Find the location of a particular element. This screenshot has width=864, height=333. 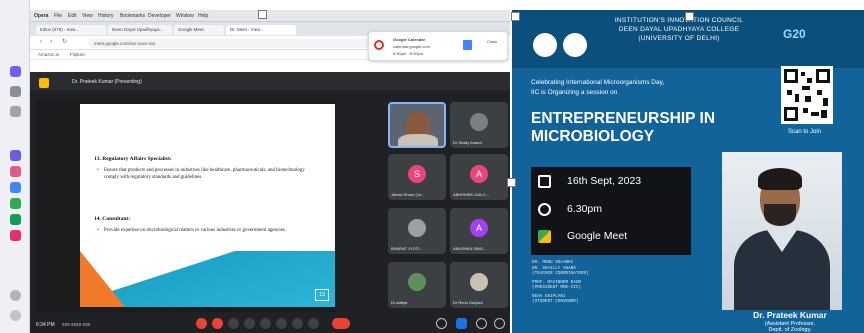

g20-logo: G20 is located at coordinates (794, 34).